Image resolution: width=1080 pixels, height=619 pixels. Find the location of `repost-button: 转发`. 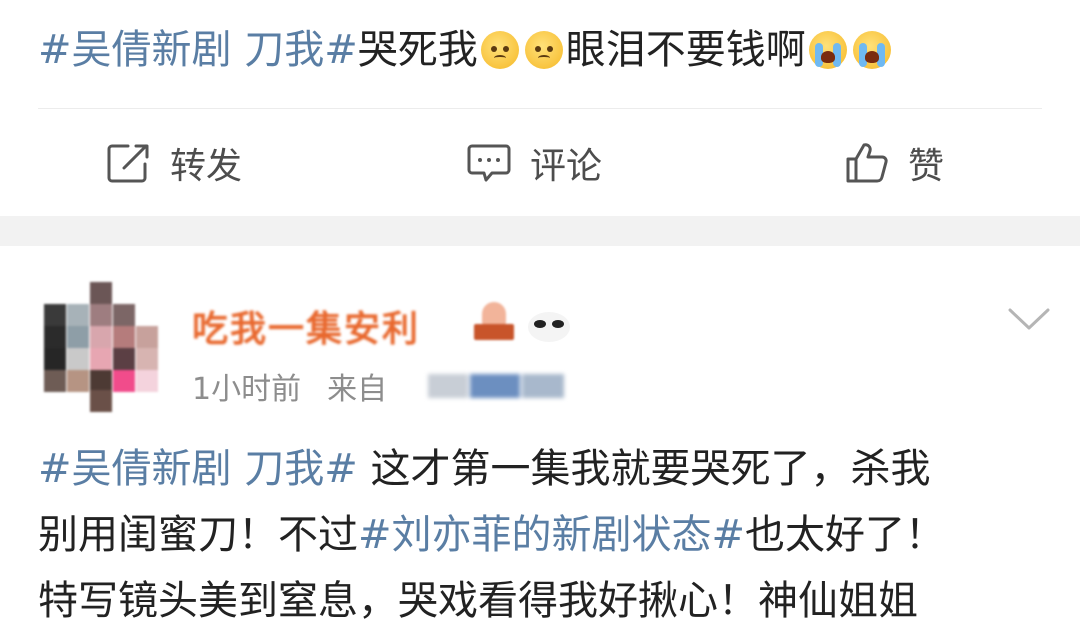

repost-button: 转发 is located at coordinates (174, 163).